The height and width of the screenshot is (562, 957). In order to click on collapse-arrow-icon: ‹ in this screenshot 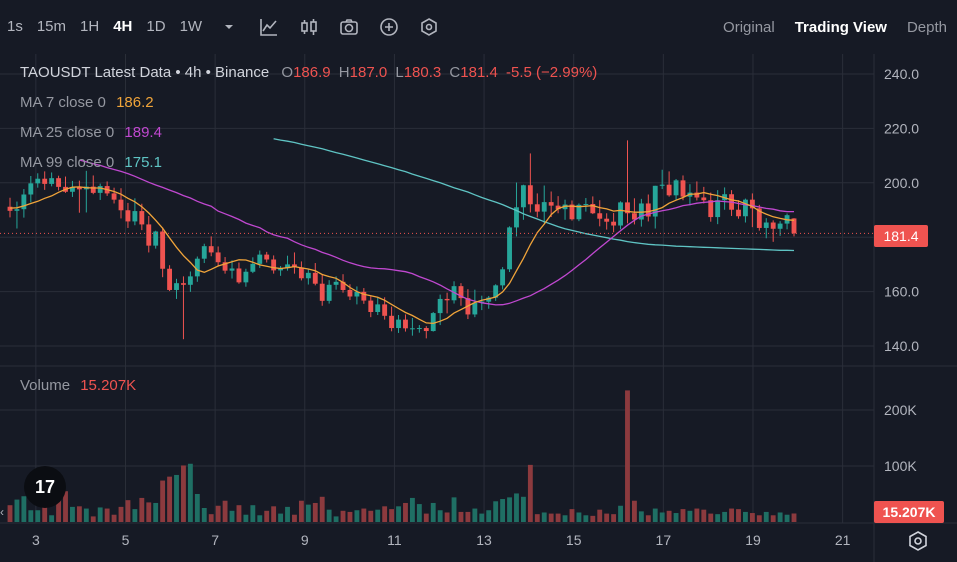, I will do `click(4, 515)`.